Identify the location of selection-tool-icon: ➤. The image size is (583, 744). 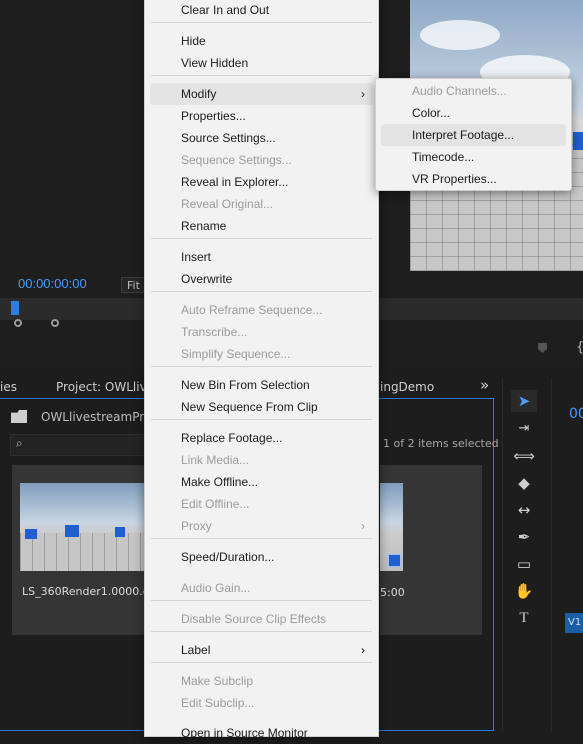
(524, 401).